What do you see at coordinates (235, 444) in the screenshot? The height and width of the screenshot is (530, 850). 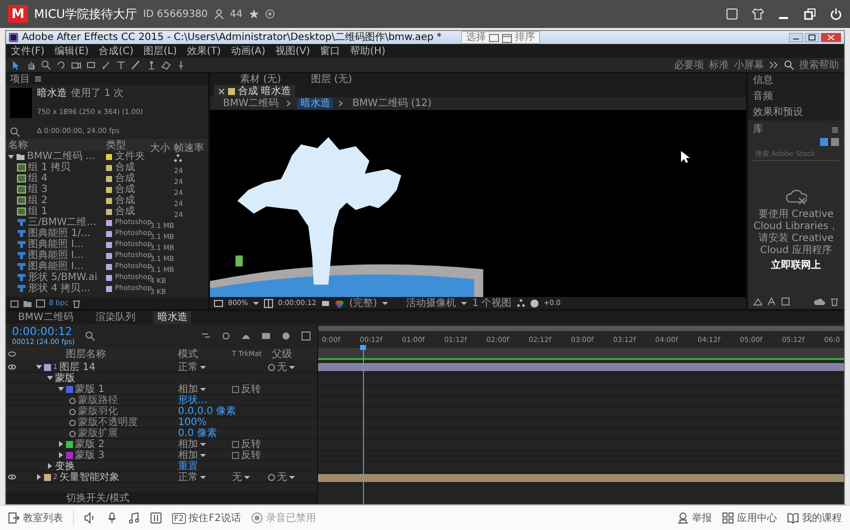 I see `checkbox` at bounding box center [235, 444].